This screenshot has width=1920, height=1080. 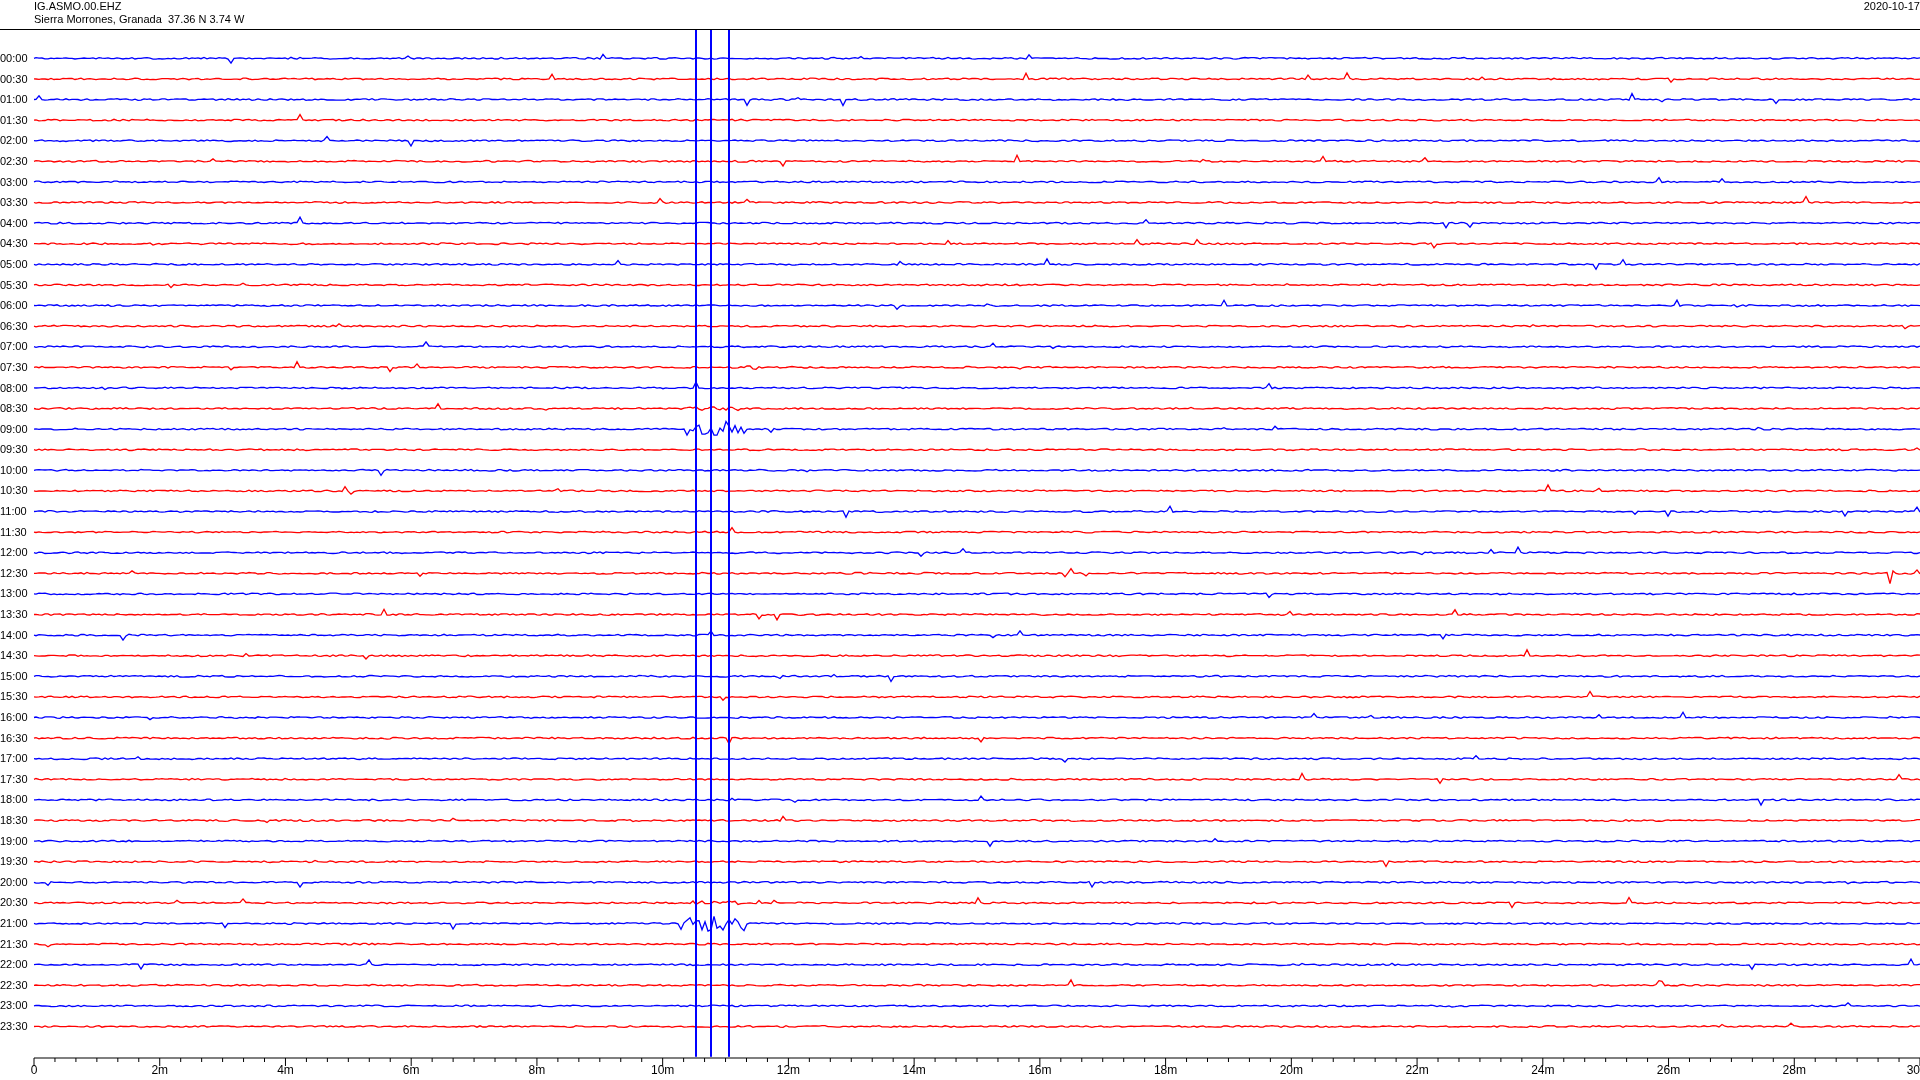 I want to click on axis-label: 12m, so click(x=788, y=1069).